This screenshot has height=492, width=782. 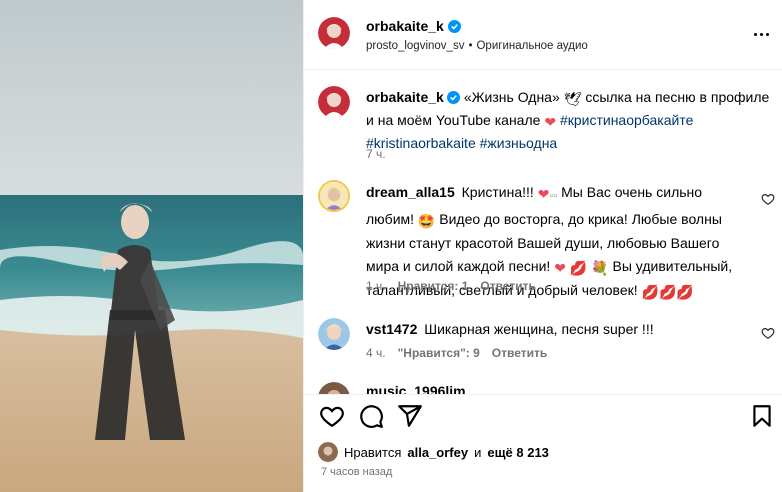 I want to click on comment-username: music_1996lim, so click(x=416, y=388).